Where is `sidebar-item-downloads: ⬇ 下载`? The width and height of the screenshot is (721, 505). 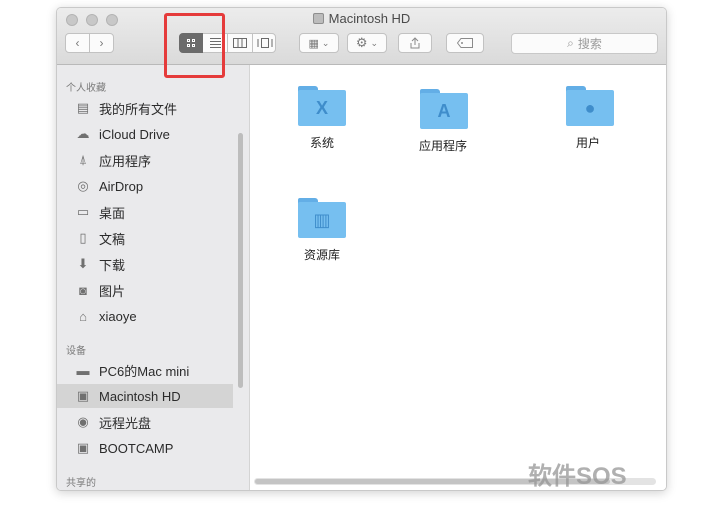 sidebar-item-downloads: ⬇ 下载 is located at coordinates (145, 264).